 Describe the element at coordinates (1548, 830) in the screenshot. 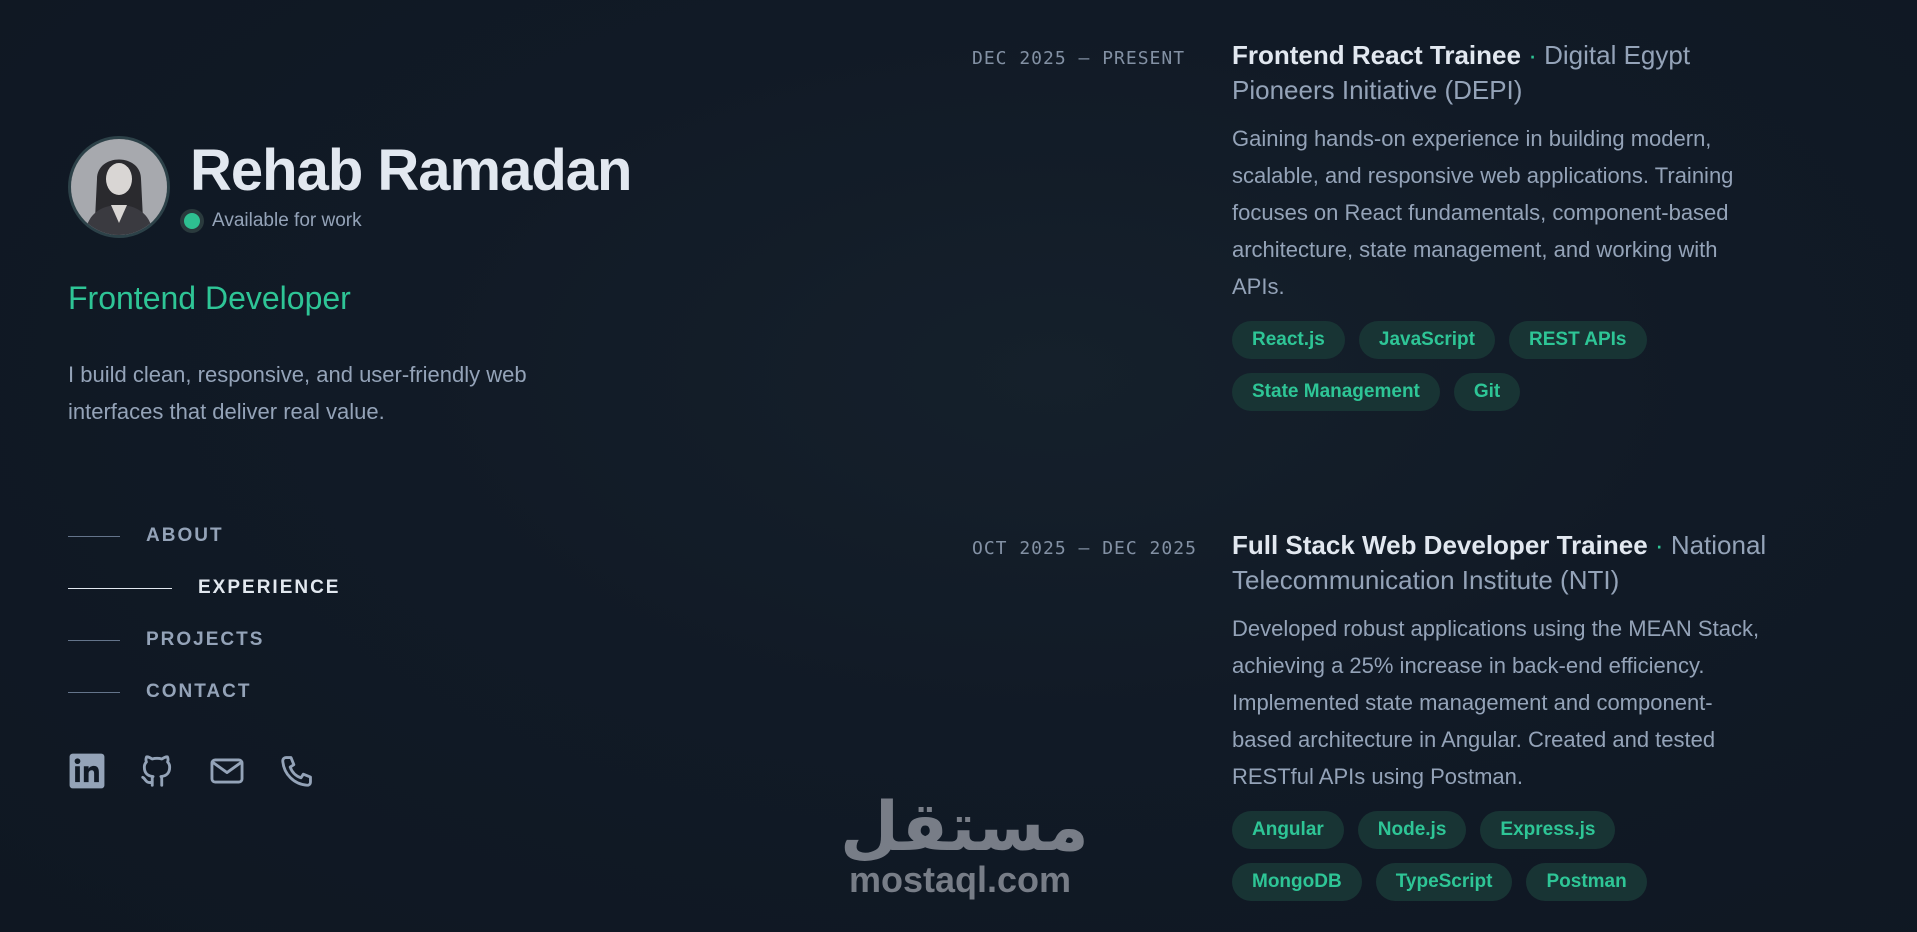

I see `tech-tag: Express.js` at that location.